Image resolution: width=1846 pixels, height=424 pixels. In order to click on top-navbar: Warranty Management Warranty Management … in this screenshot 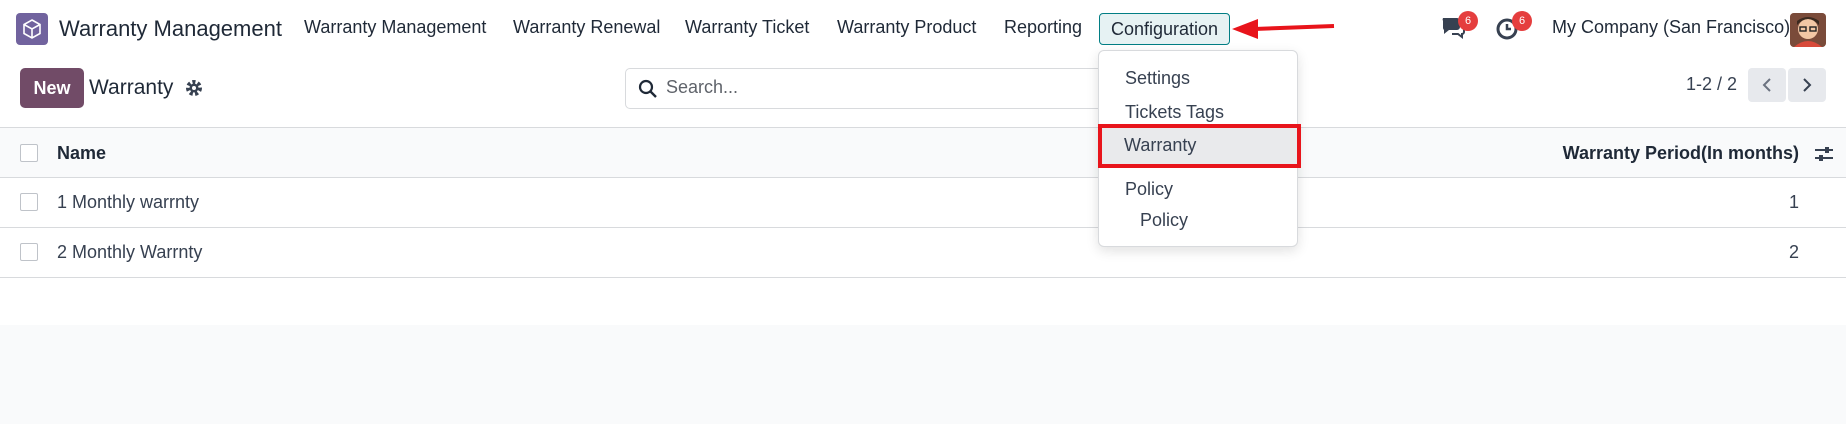, I will do `click(923, 28)`.